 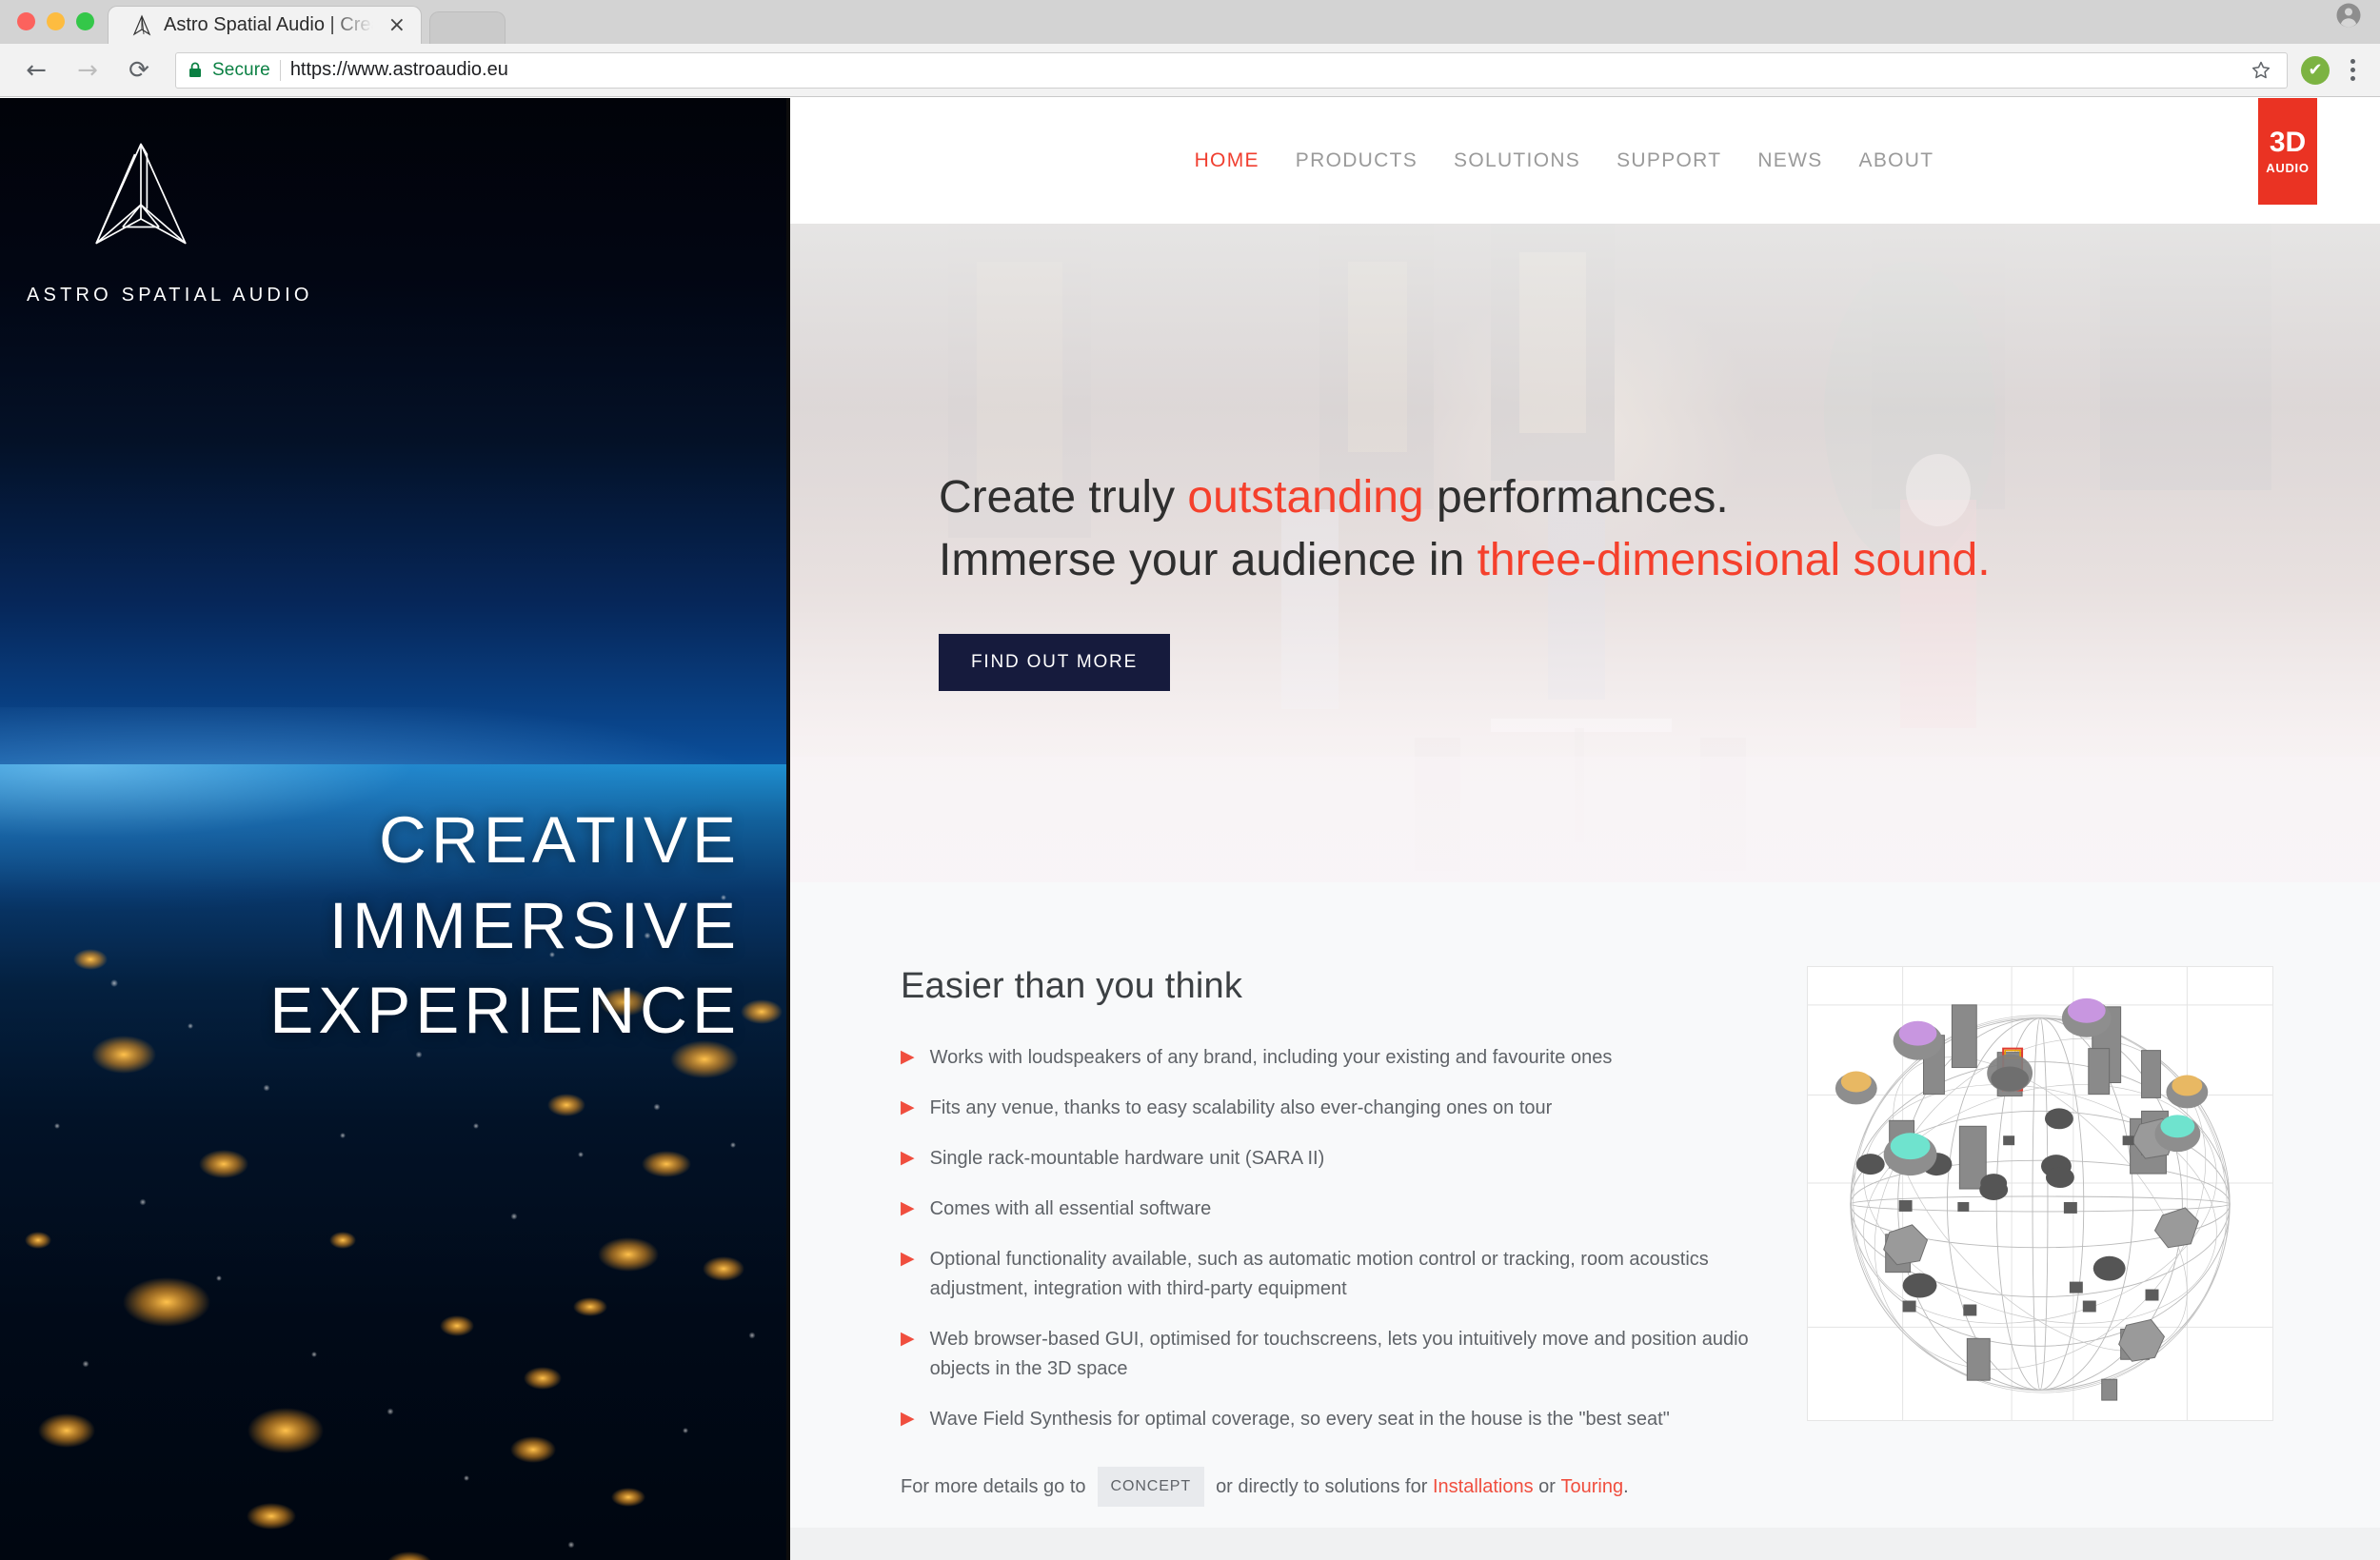 I want to click on installations-link: Installations, so click(x=1483, y=1486).